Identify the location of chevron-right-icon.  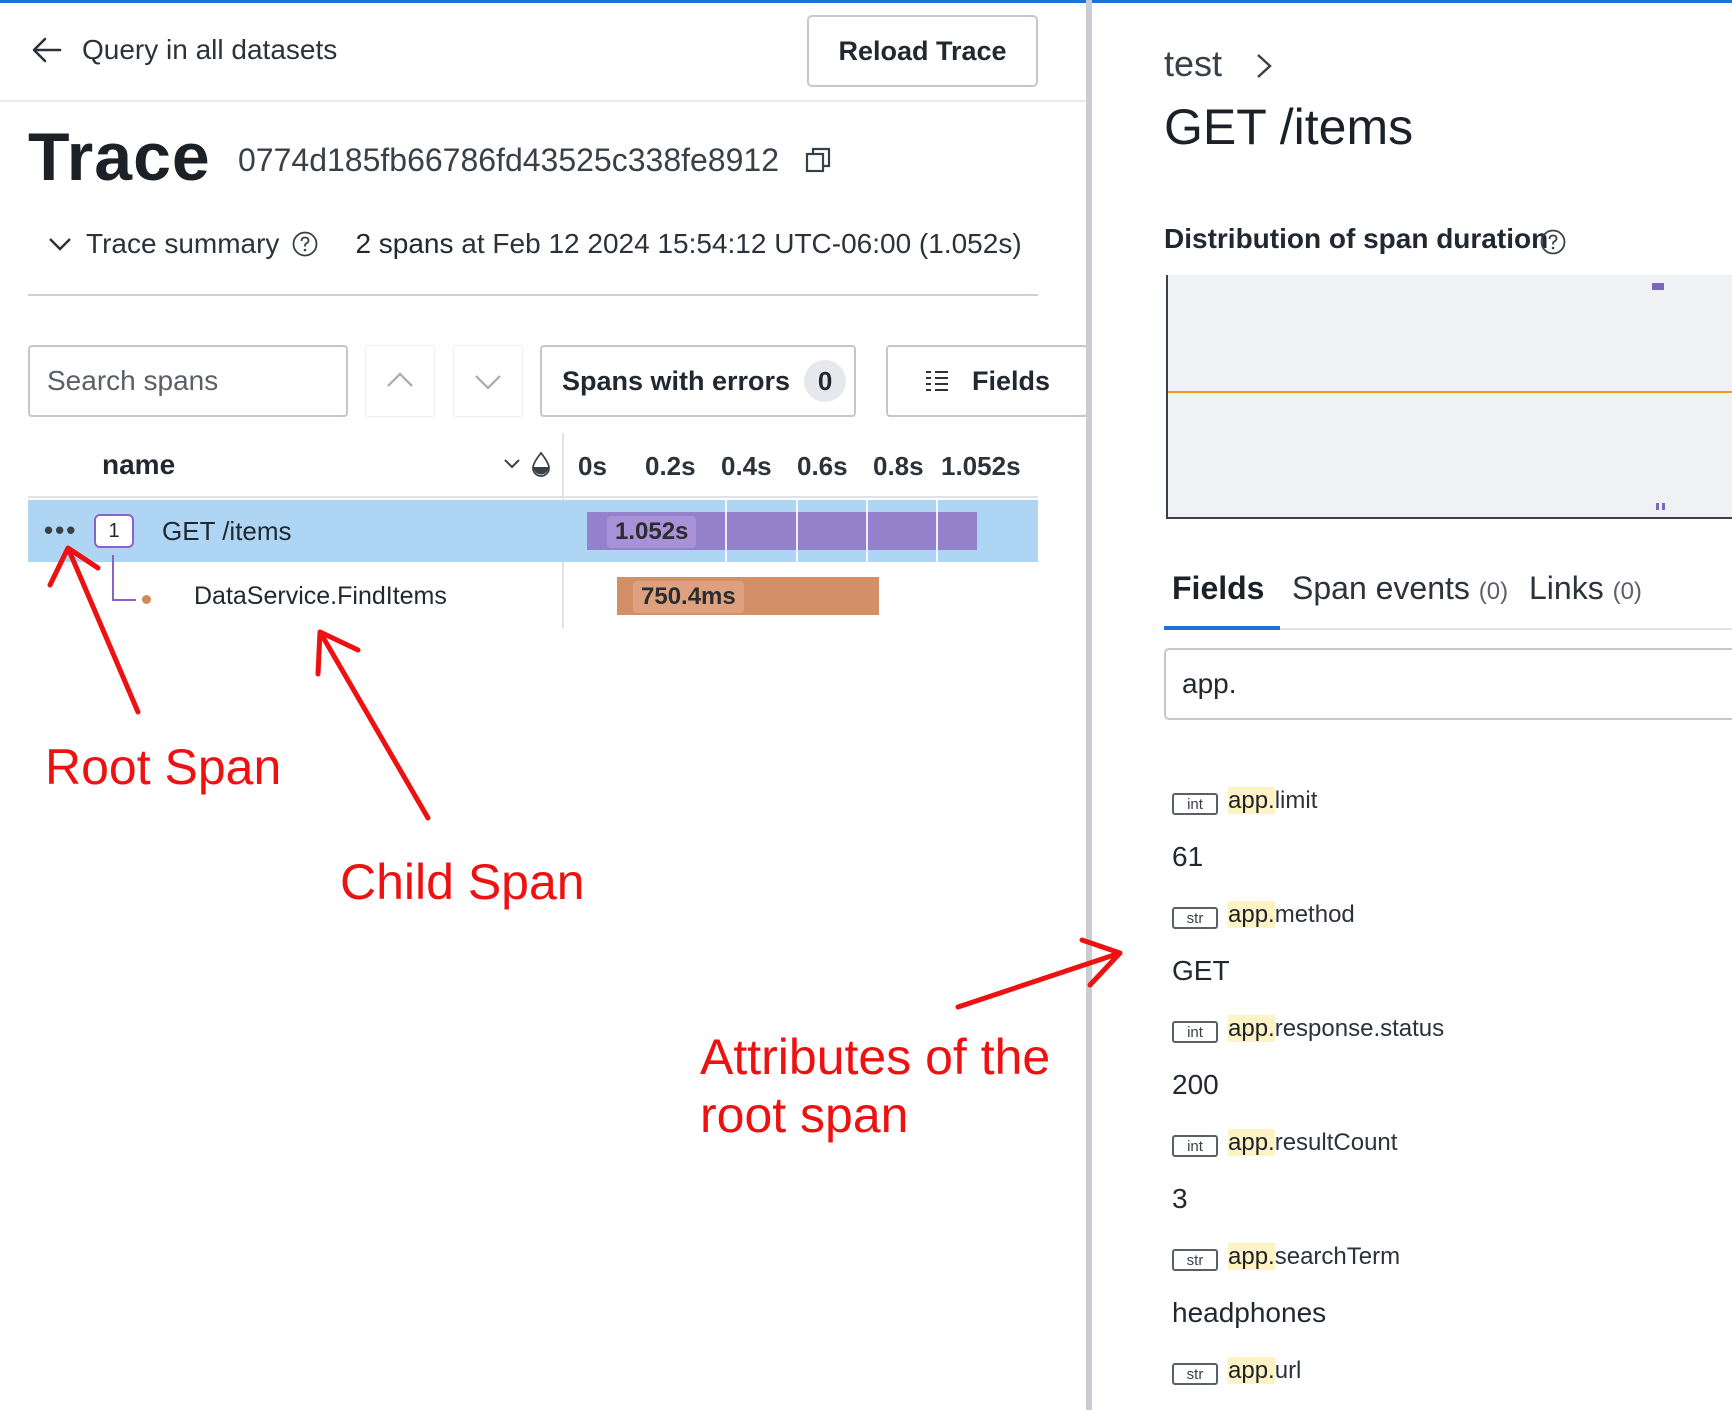
(1264, 66).